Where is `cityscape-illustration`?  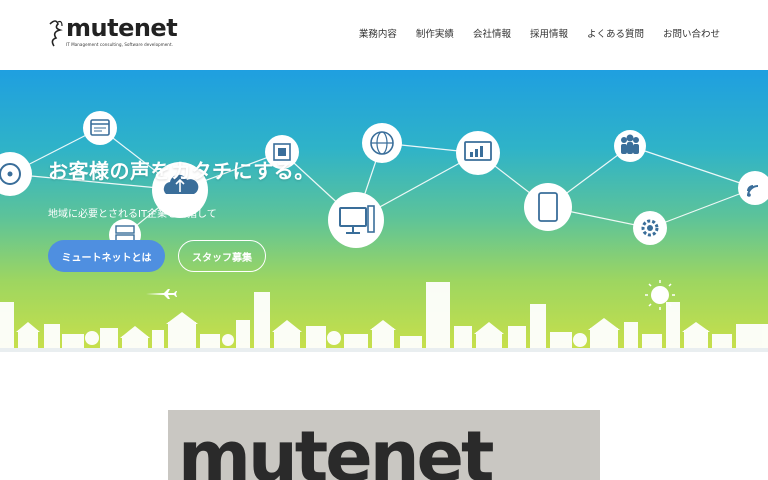 cityscape-illustration is located at coordinates (384, 317).